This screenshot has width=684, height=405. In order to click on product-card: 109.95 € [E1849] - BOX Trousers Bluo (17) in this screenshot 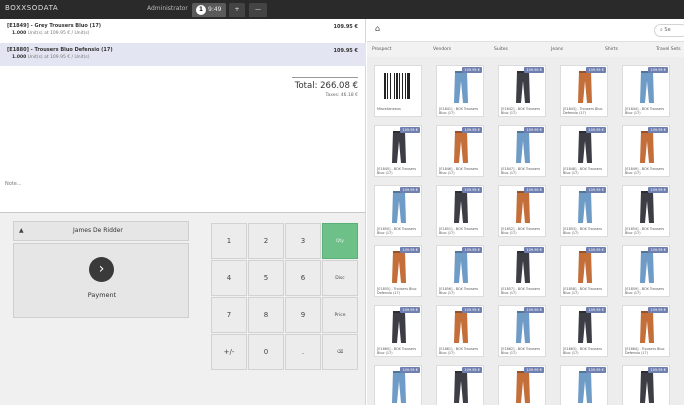, I will do `click(646, 151)`.